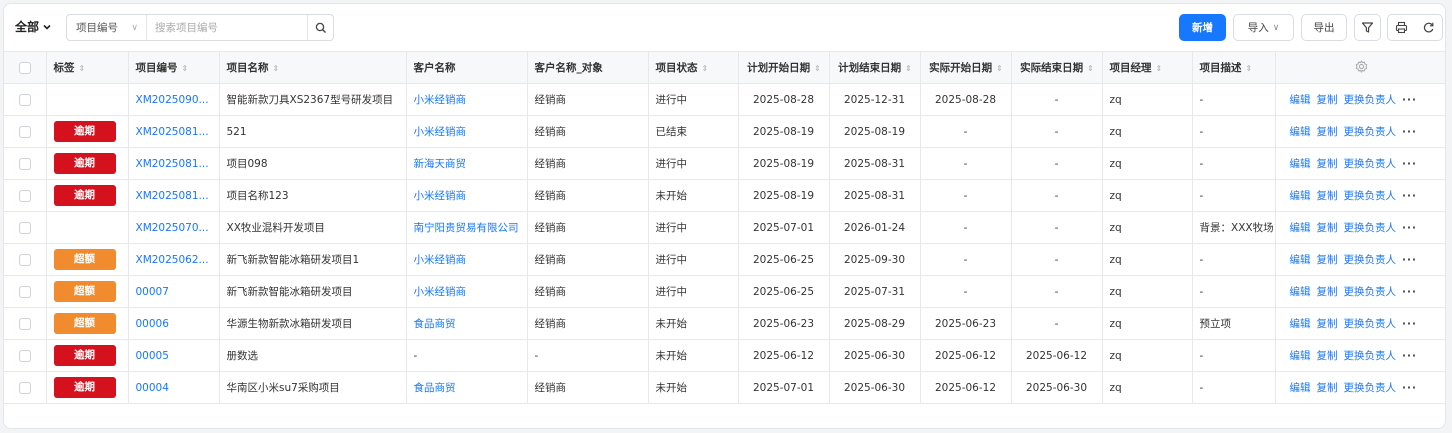 This screenshot has height=433, width=1452. I want to click on search-field-select: 项目编号 ∨, so click(107, 27).